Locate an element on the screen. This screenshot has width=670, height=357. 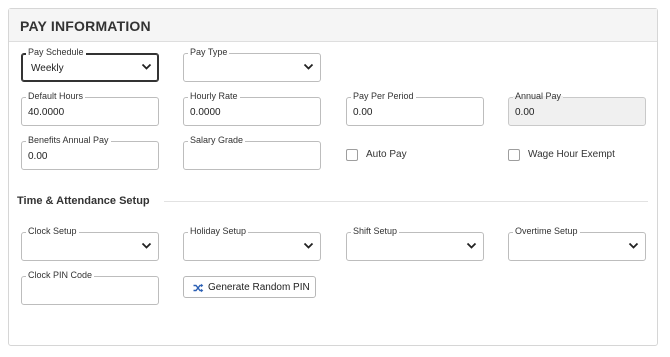
pay-schedule-value: Weekly is located at coordinates (47, 68).